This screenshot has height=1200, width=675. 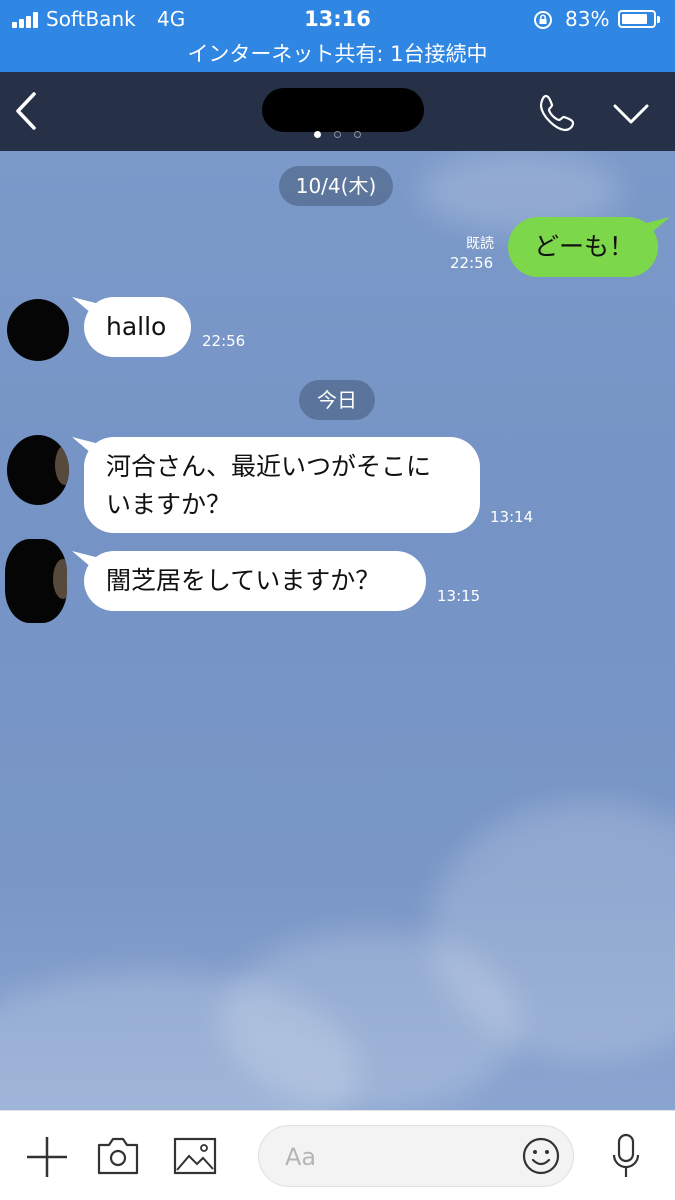 What do you see at coordinates (543, 20) in the screenshot?
I see `rotation-lock-icon` at bounding box center [543, 20].